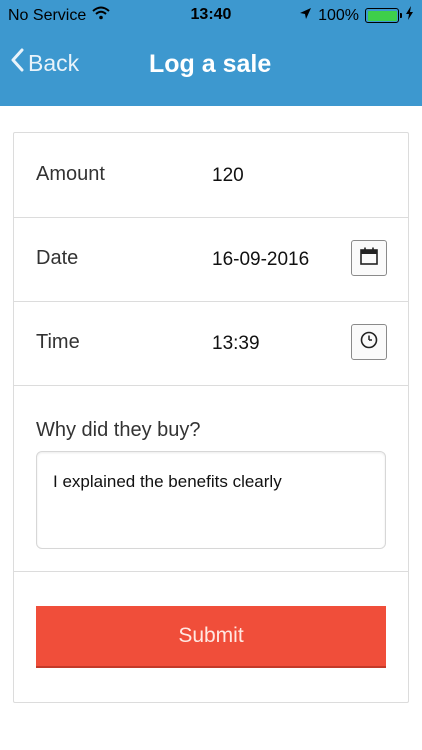  I want to click on date-label: Date, so click(57, 258).